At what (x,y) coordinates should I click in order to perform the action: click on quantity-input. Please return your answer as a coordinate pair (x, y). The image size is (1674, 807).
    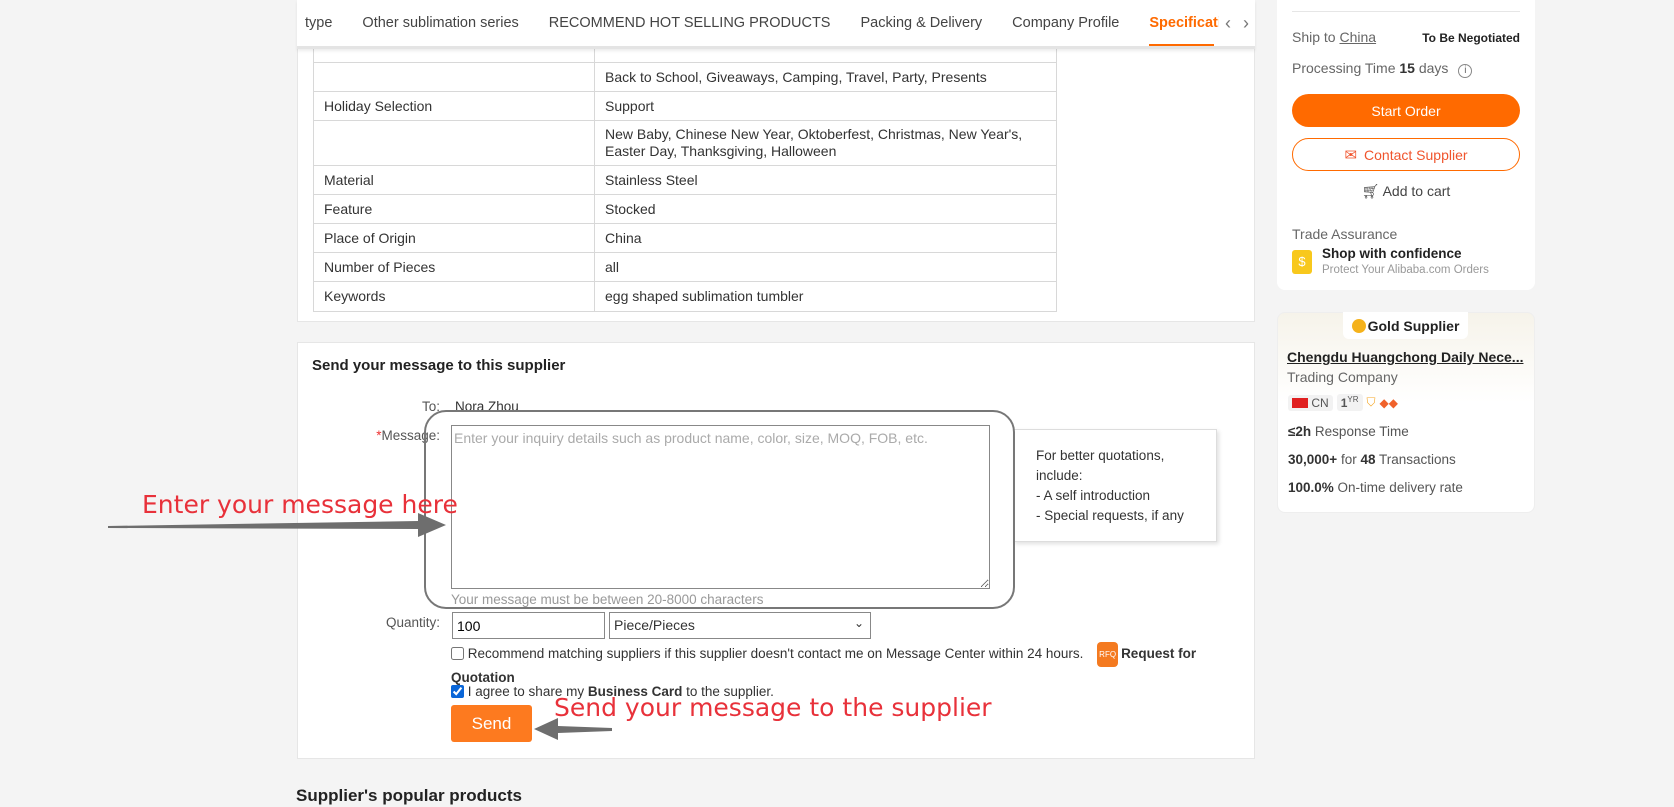
    Looking at the image, I should click on (528, 625).